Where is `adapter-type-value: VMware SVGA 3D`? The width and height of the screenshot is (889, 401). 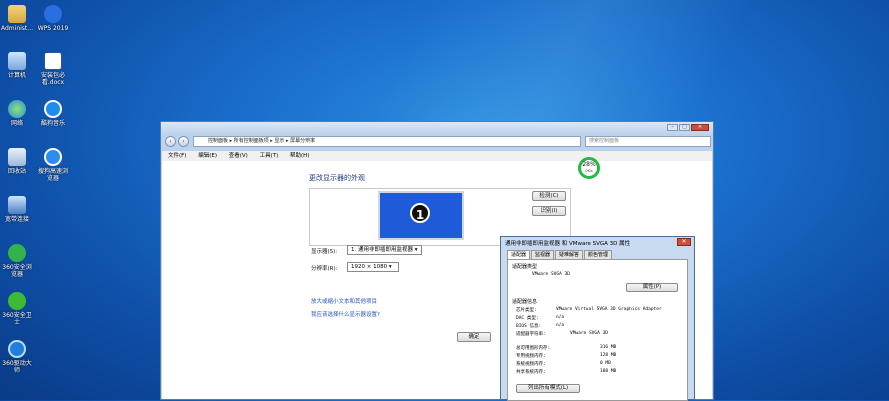
adapter-type-value: VMware SVGA 3D is located at coordinates (551, 274).